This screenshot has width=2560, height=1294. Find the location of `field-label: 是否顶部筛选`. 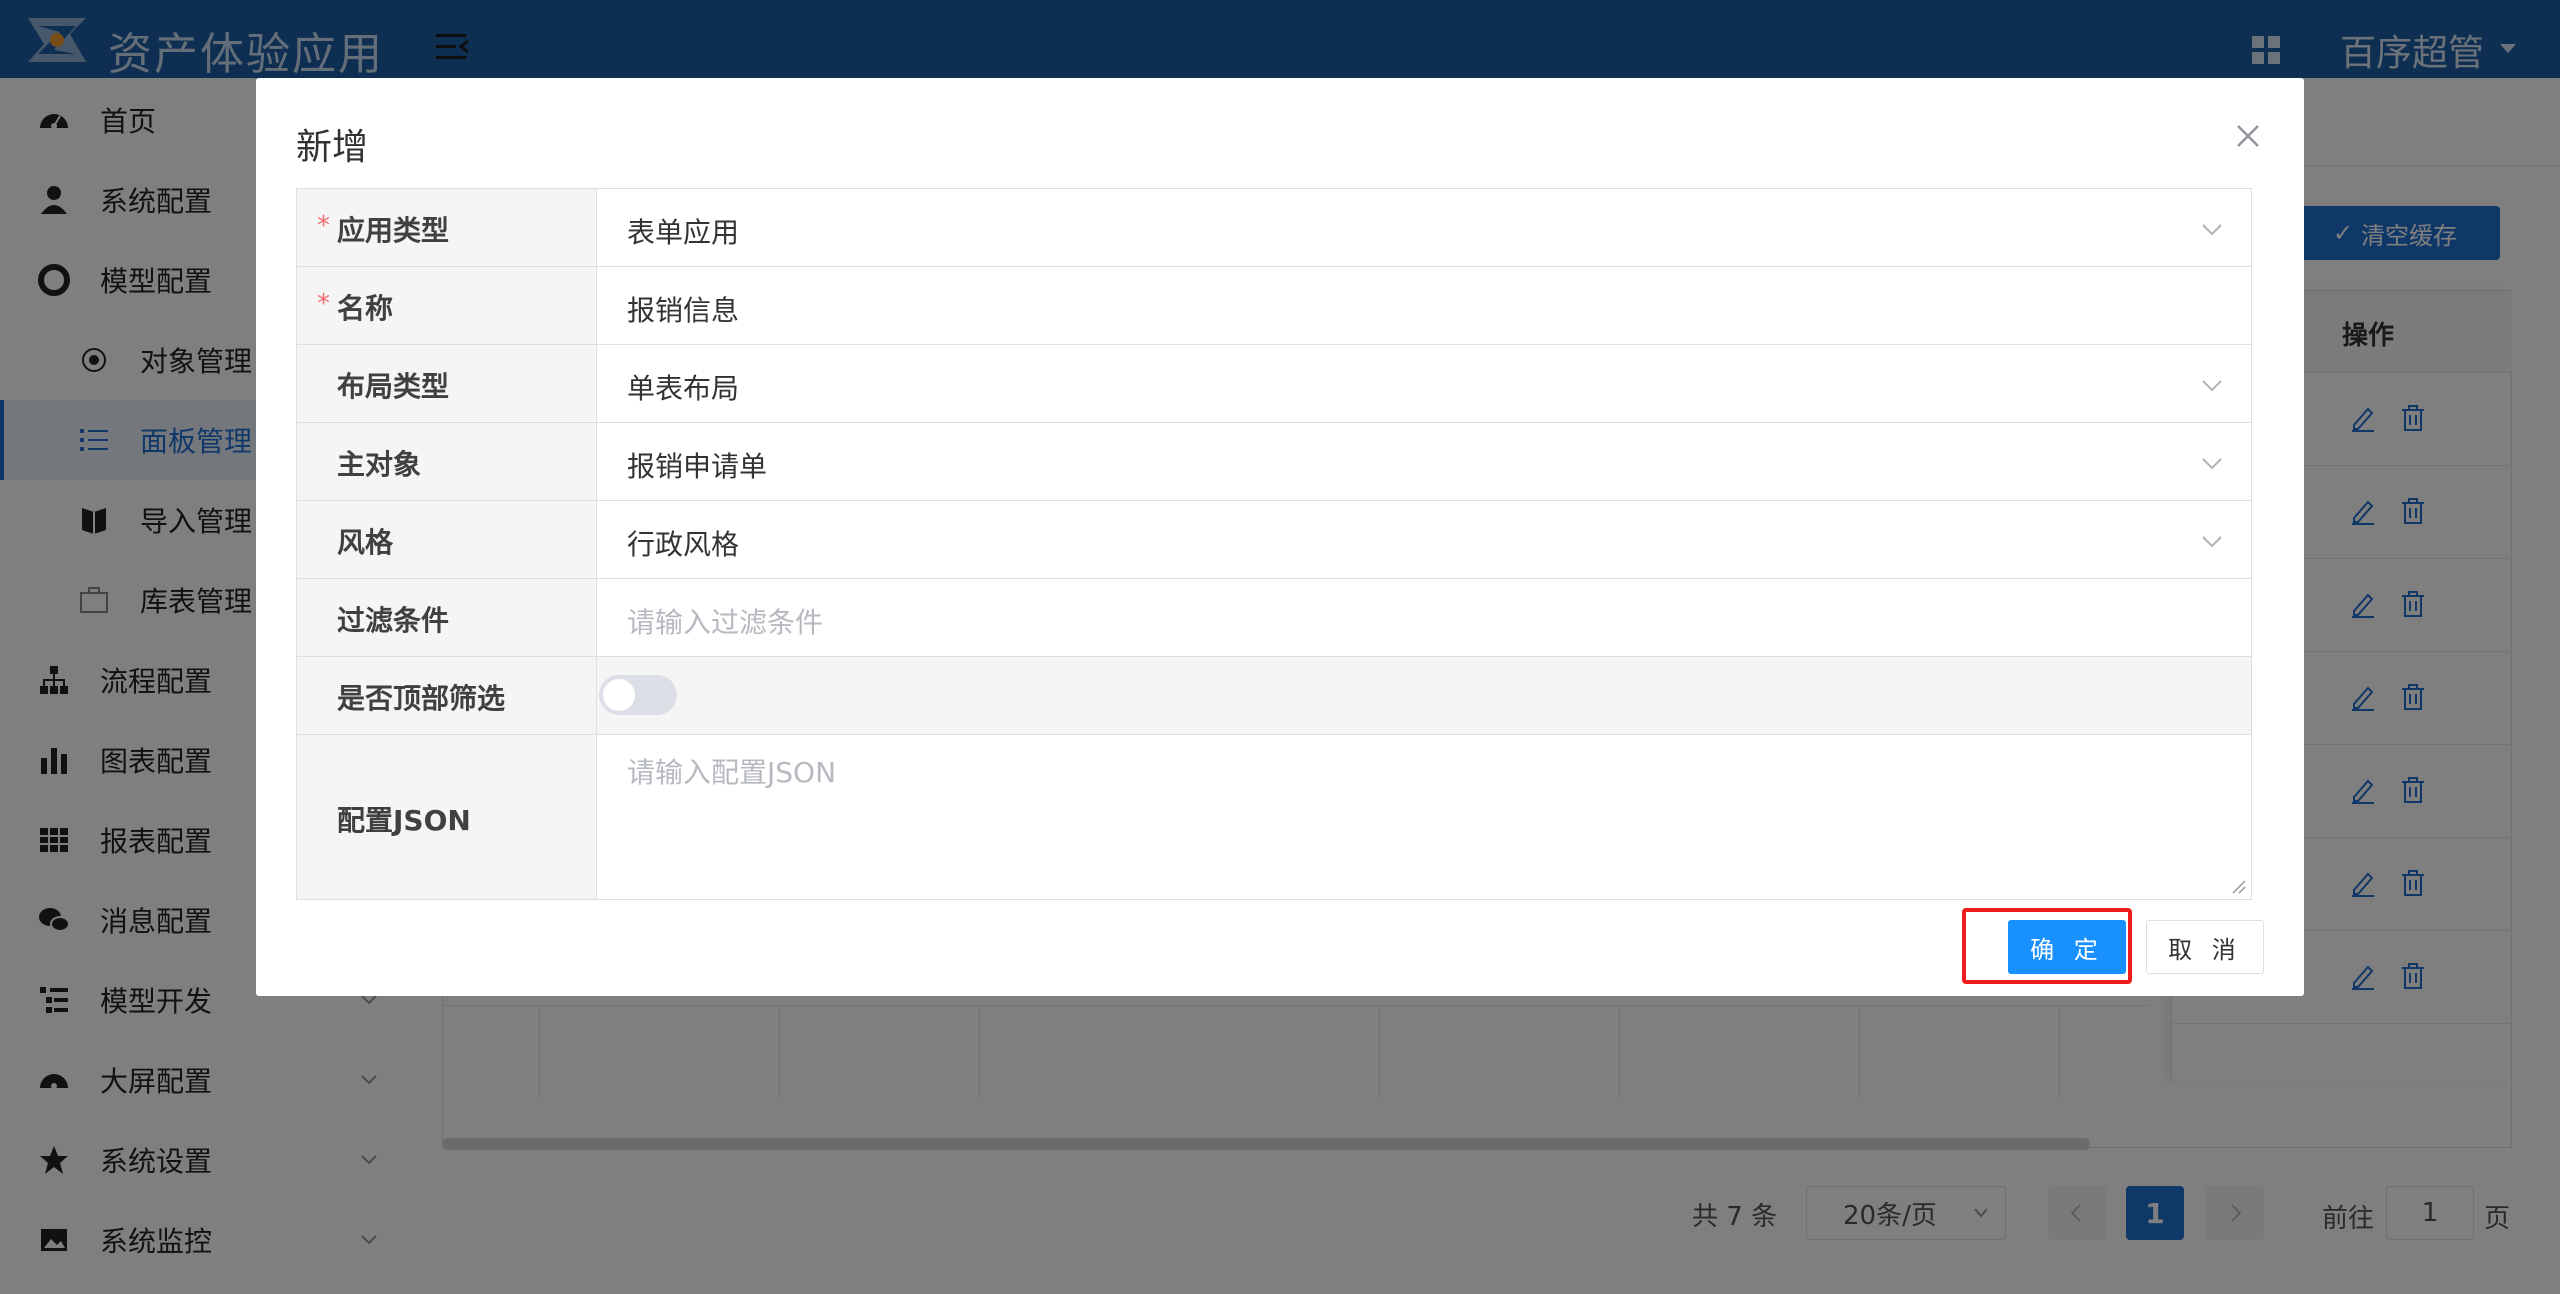

field-label: 是否顶部筛选 is located at coordinates (421, 698).